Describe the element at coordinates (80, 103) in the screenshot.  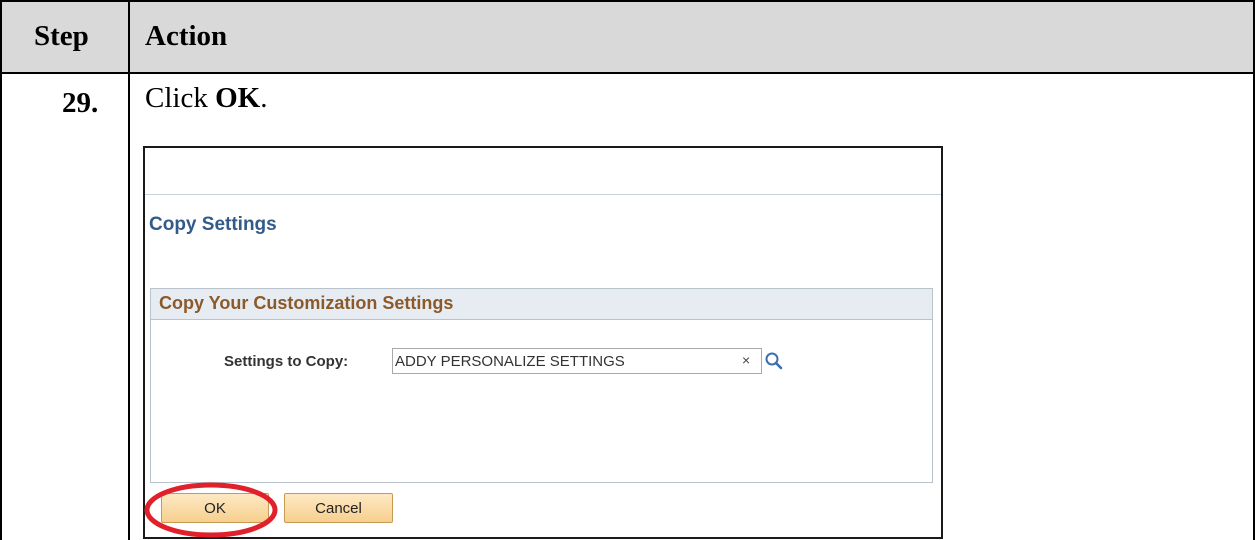
I see `step-number: 29.` at that location.